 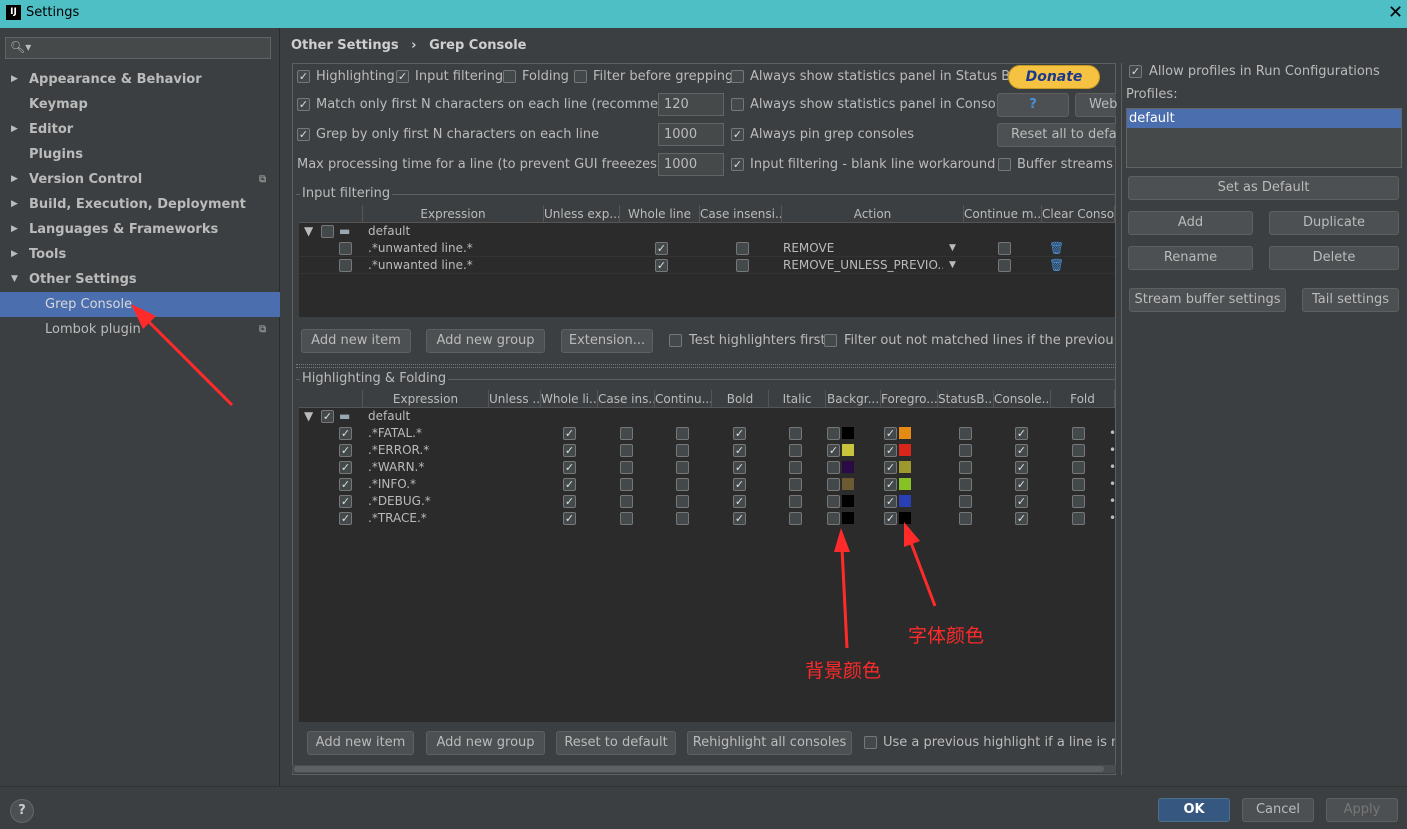 I want to click on arrow-head-foreground, so click(x=912, y=534).